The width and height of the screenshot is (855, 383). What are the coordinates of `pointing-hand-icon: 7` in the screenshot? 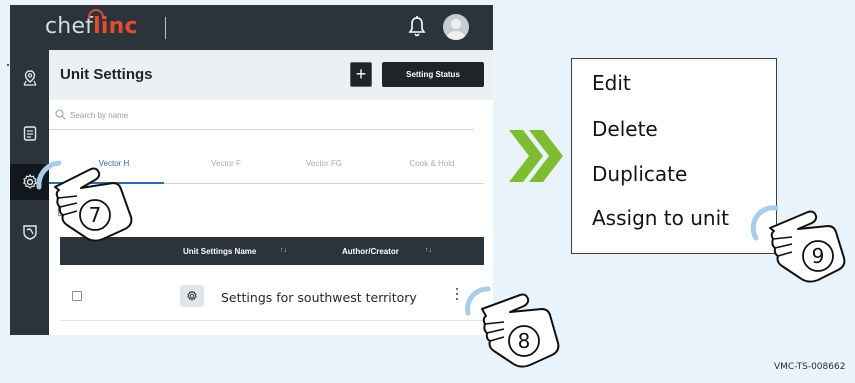 It's located at (84, 201).